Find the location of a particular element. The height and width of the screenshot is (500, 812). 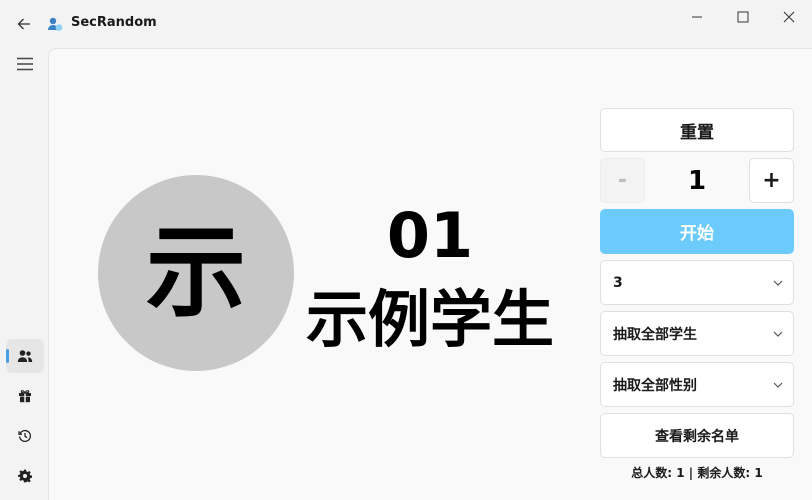

title-bar: SecRandom is located at coordinates (406, 24).